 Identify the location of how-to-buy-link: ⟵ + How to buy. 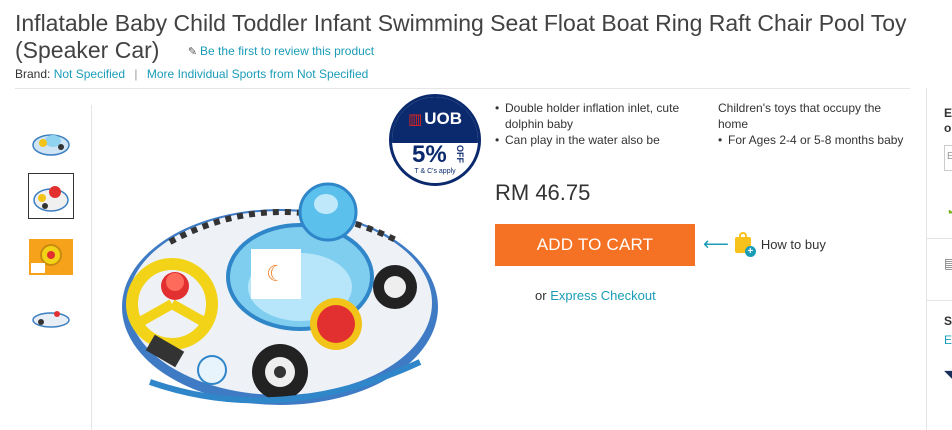
(764, 244).